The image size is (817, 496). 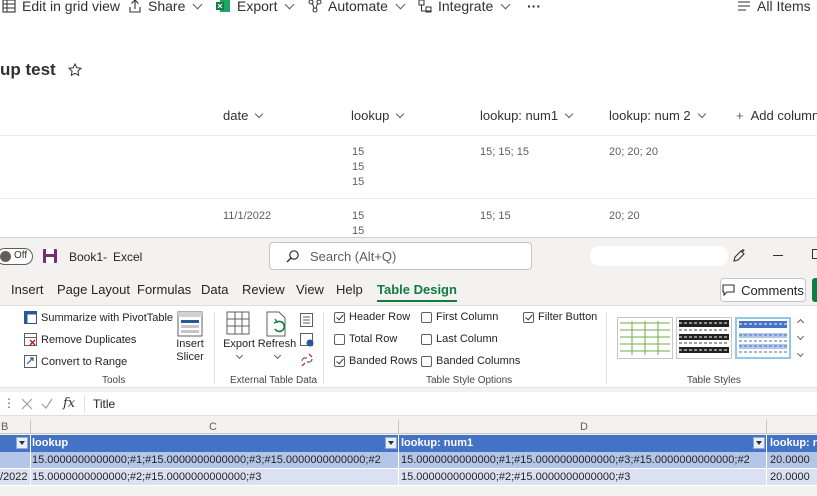 What do you see at coordinates (213, 427) in the screenshot?
I see `column-letter-c: C` at bounding box center [213, 427].